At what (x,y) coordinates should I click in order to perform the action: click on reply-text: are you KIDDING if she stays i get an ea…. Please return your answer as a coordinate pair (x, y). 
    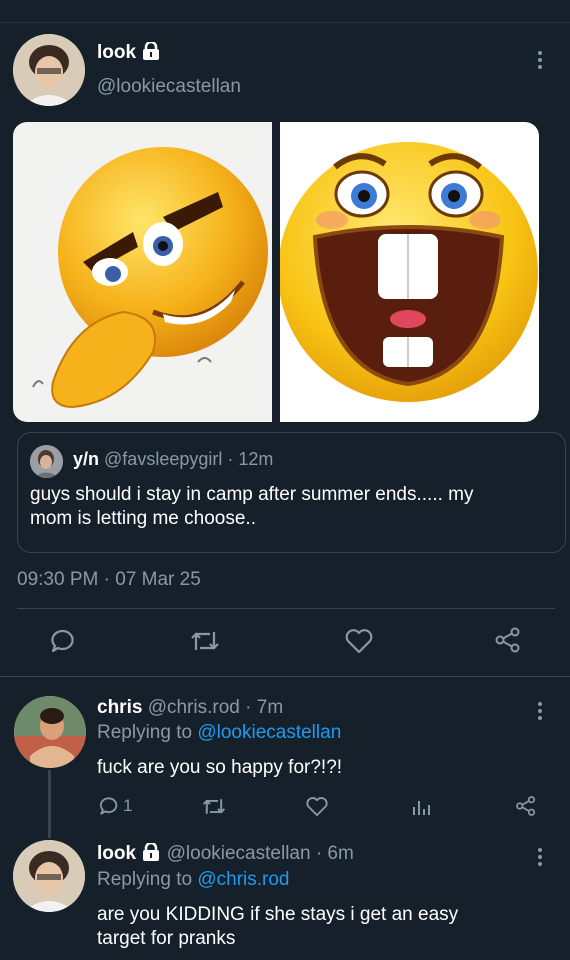
    Looking at the image, I should click on (277, 927).